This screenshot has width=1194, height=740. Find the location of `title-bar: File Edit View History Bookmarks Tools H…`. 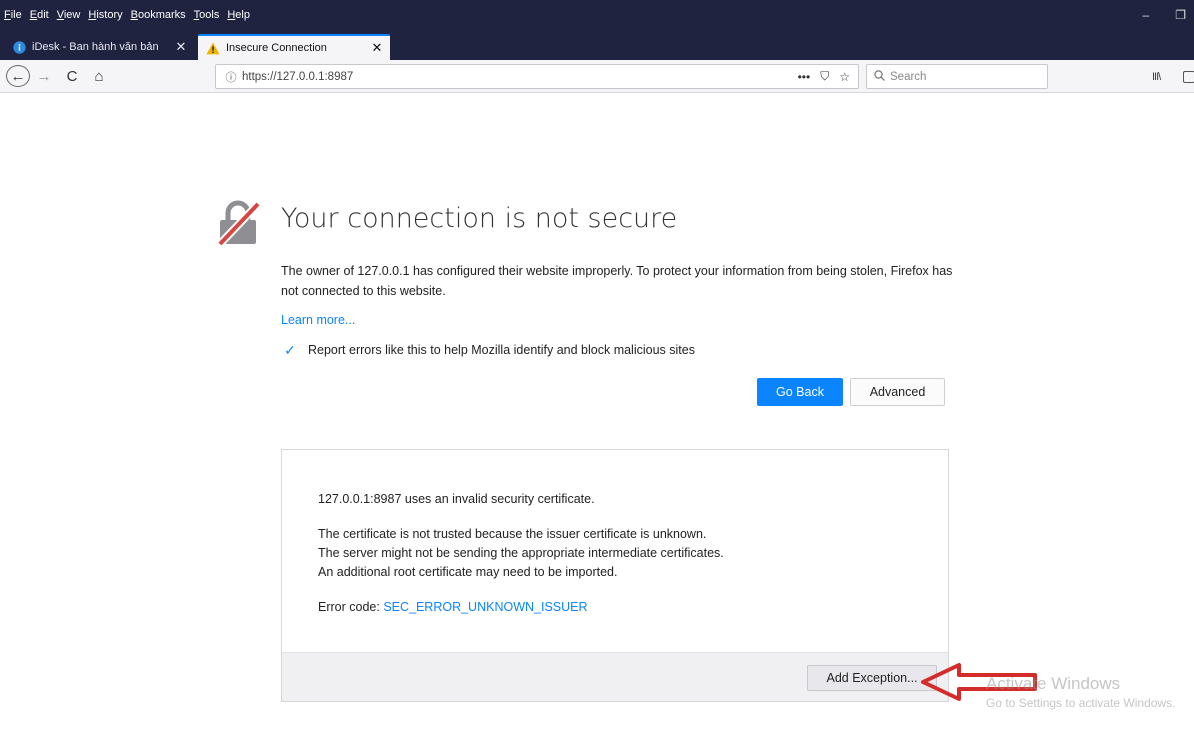

title-bar: File Edit View History Bookmarks Tools H… is located at coordinates (597, 15).